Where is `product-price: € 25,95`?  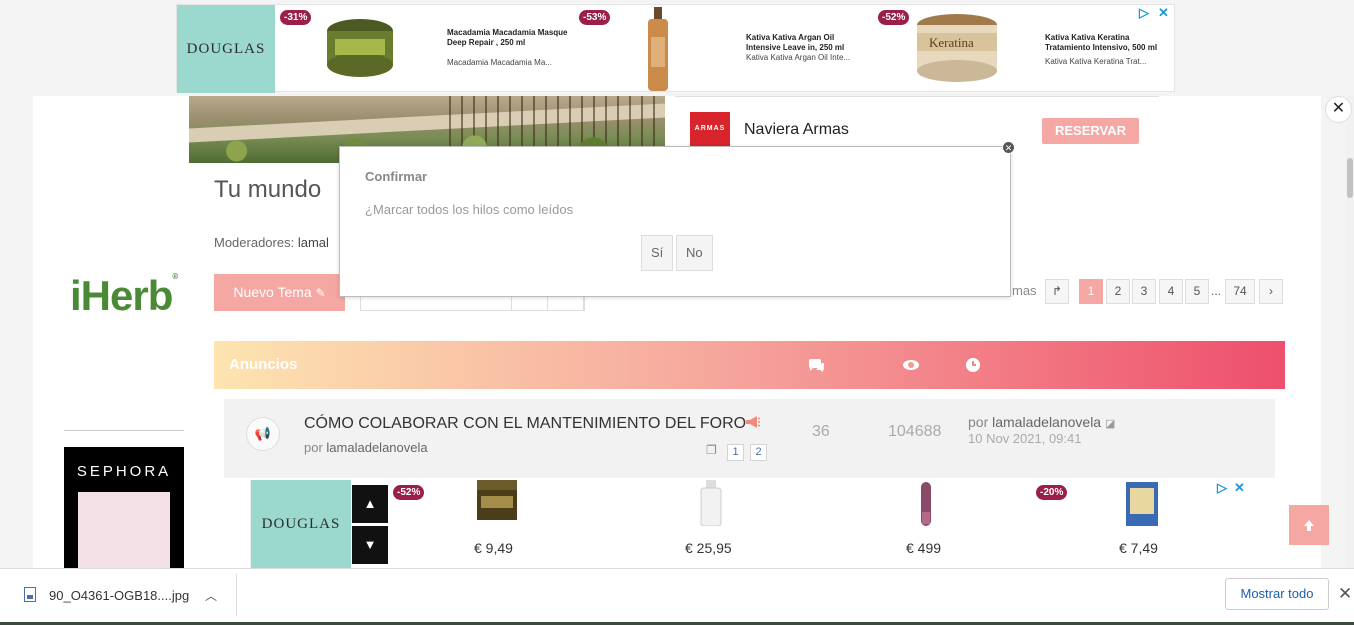
product-price: € 25,95 is located at coordinates (708, 548).